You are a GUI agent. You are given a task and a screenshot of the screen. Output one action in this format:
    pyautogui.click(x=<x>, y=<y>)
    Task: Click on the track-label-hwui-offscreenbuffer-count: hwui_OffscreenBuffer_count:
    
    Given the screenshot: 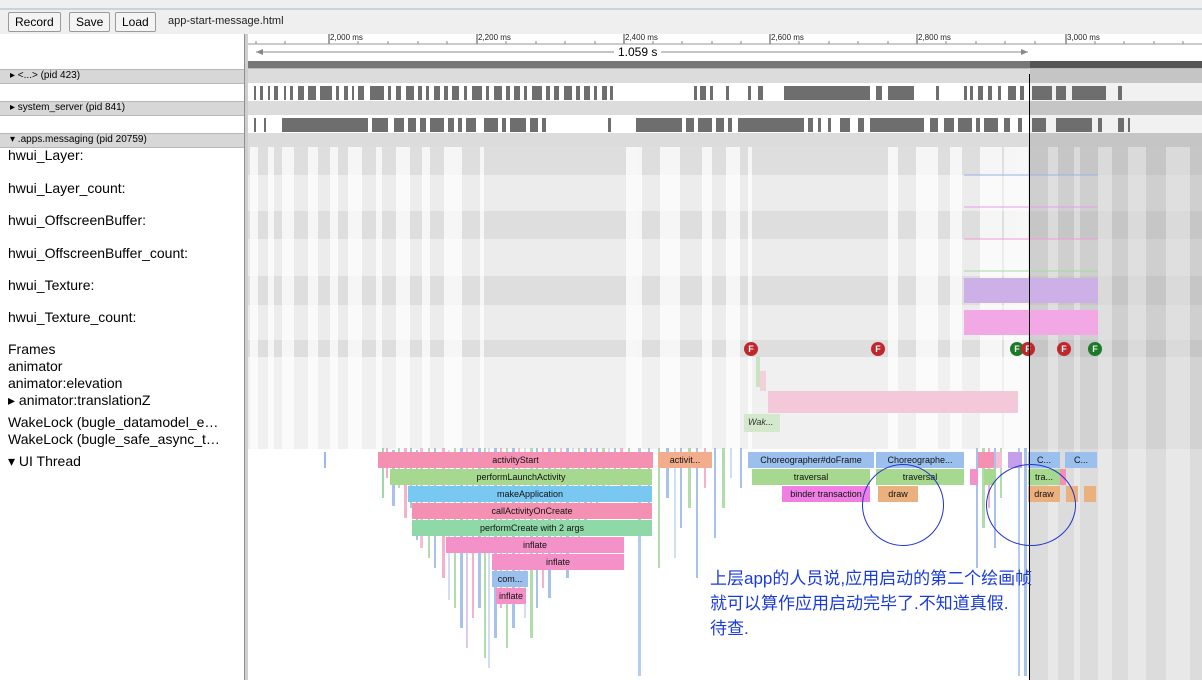 What is the action you would take?
    pyautogui.click(x=98, y=253)
    